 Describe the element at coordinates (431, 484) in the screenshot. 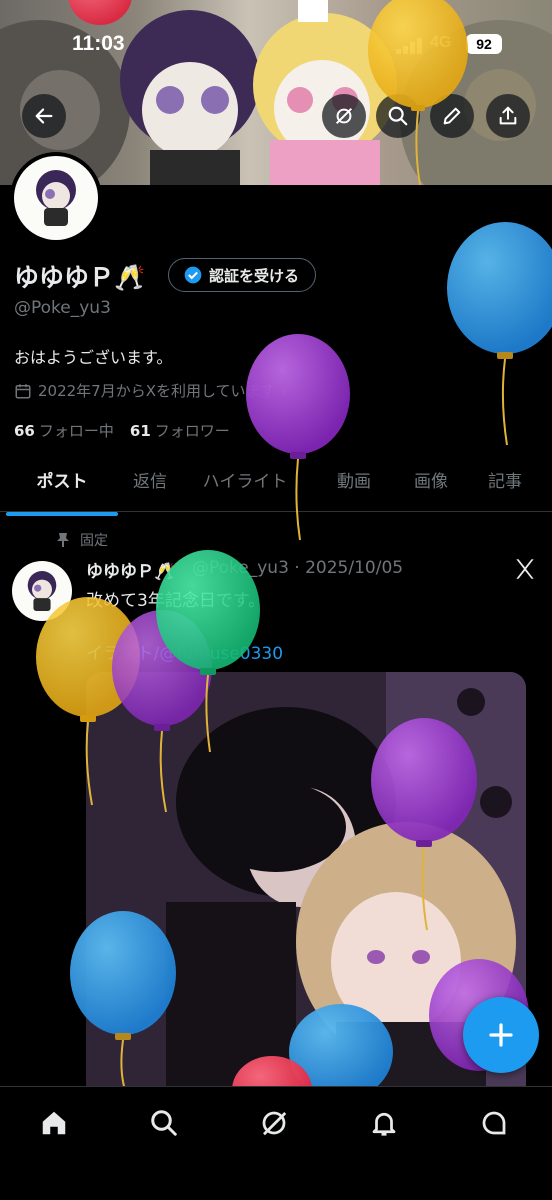

I see `tab-images: 画像` at that location.